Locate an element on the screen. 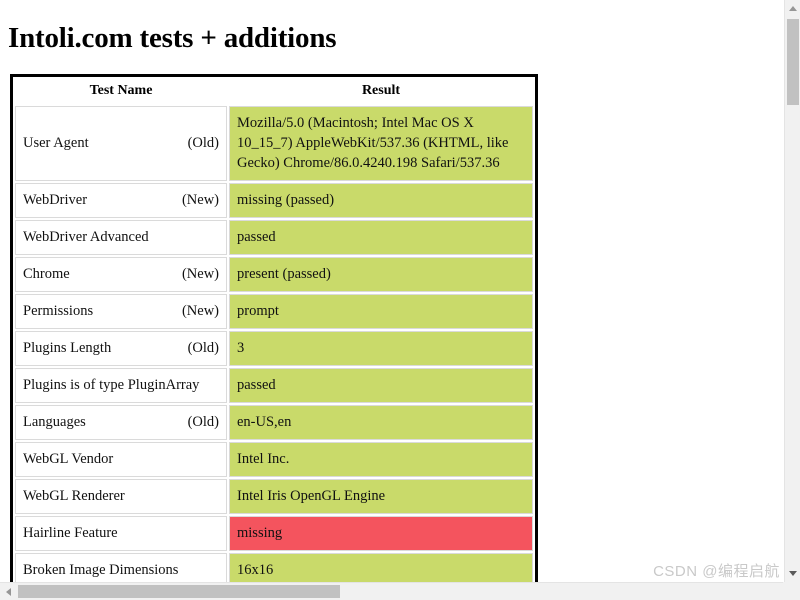  table-row: Hairline Feature missing is located at coordinates (274, 533).